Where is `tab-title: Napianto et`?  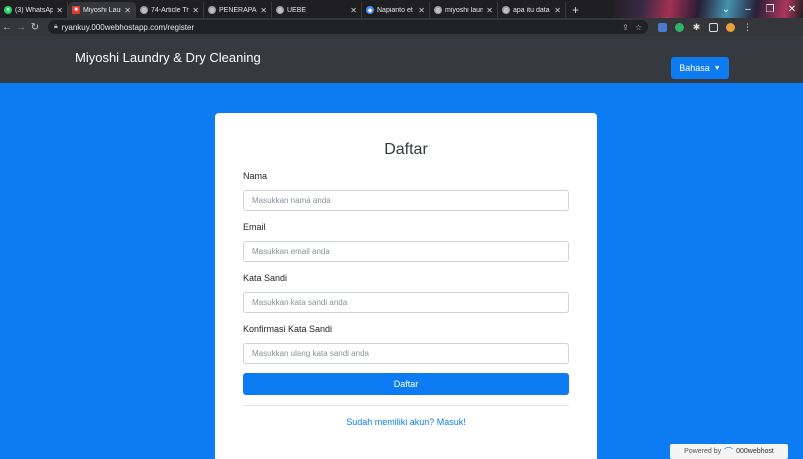
tab-title: Napianto et is located at coordinates (395, 10).